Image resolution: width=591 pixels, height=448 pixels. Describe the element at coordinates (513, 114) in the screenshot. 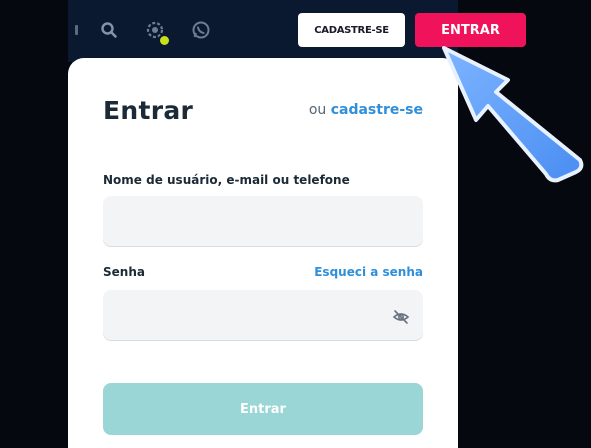

I see `pointer-arrow-icon` at that location.